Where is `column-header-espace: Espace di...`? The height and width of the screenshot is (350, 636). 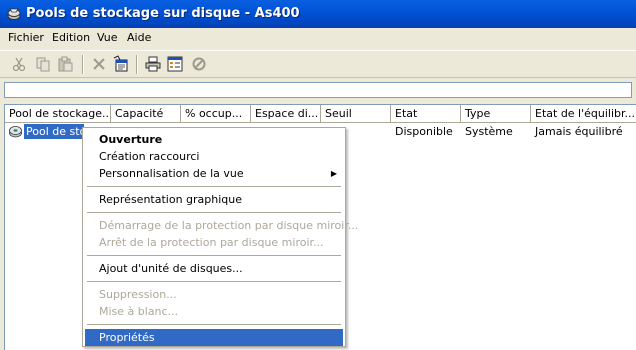
column-header-espace: Espace di... is located at coordinates (286, 114).